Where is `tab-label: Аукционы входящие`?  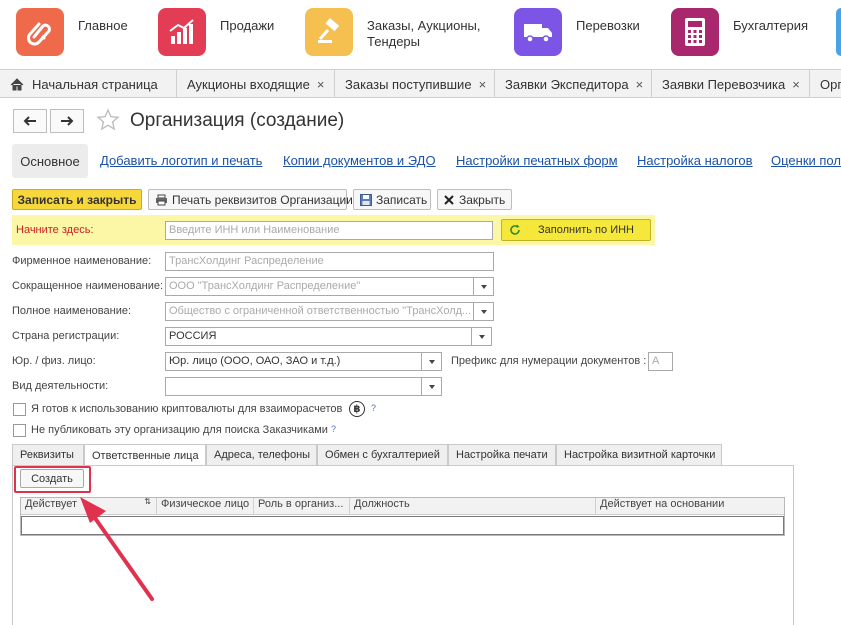 tab-label: Аукционы входящие is located at coordinates (248, 84).